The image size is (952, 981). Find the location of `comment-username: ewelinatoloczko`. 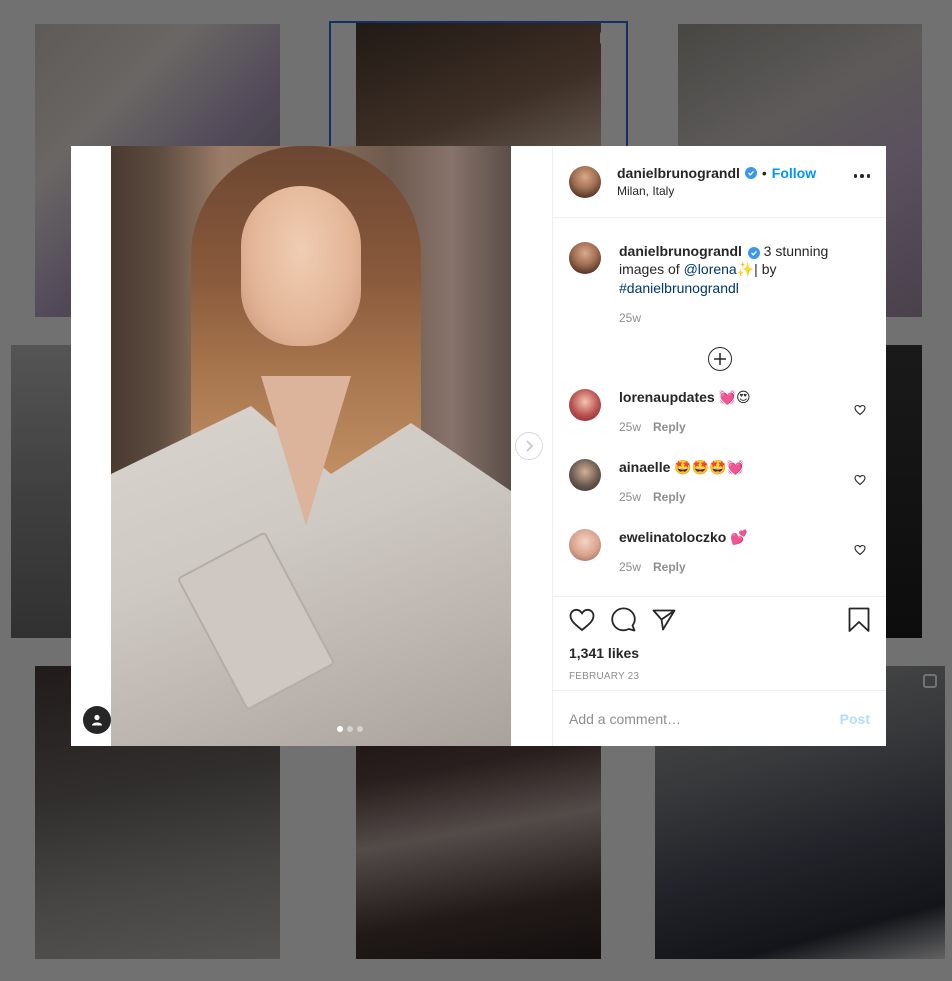

comment-username: ewelinatoloczko is located at coordinates (672, 537).